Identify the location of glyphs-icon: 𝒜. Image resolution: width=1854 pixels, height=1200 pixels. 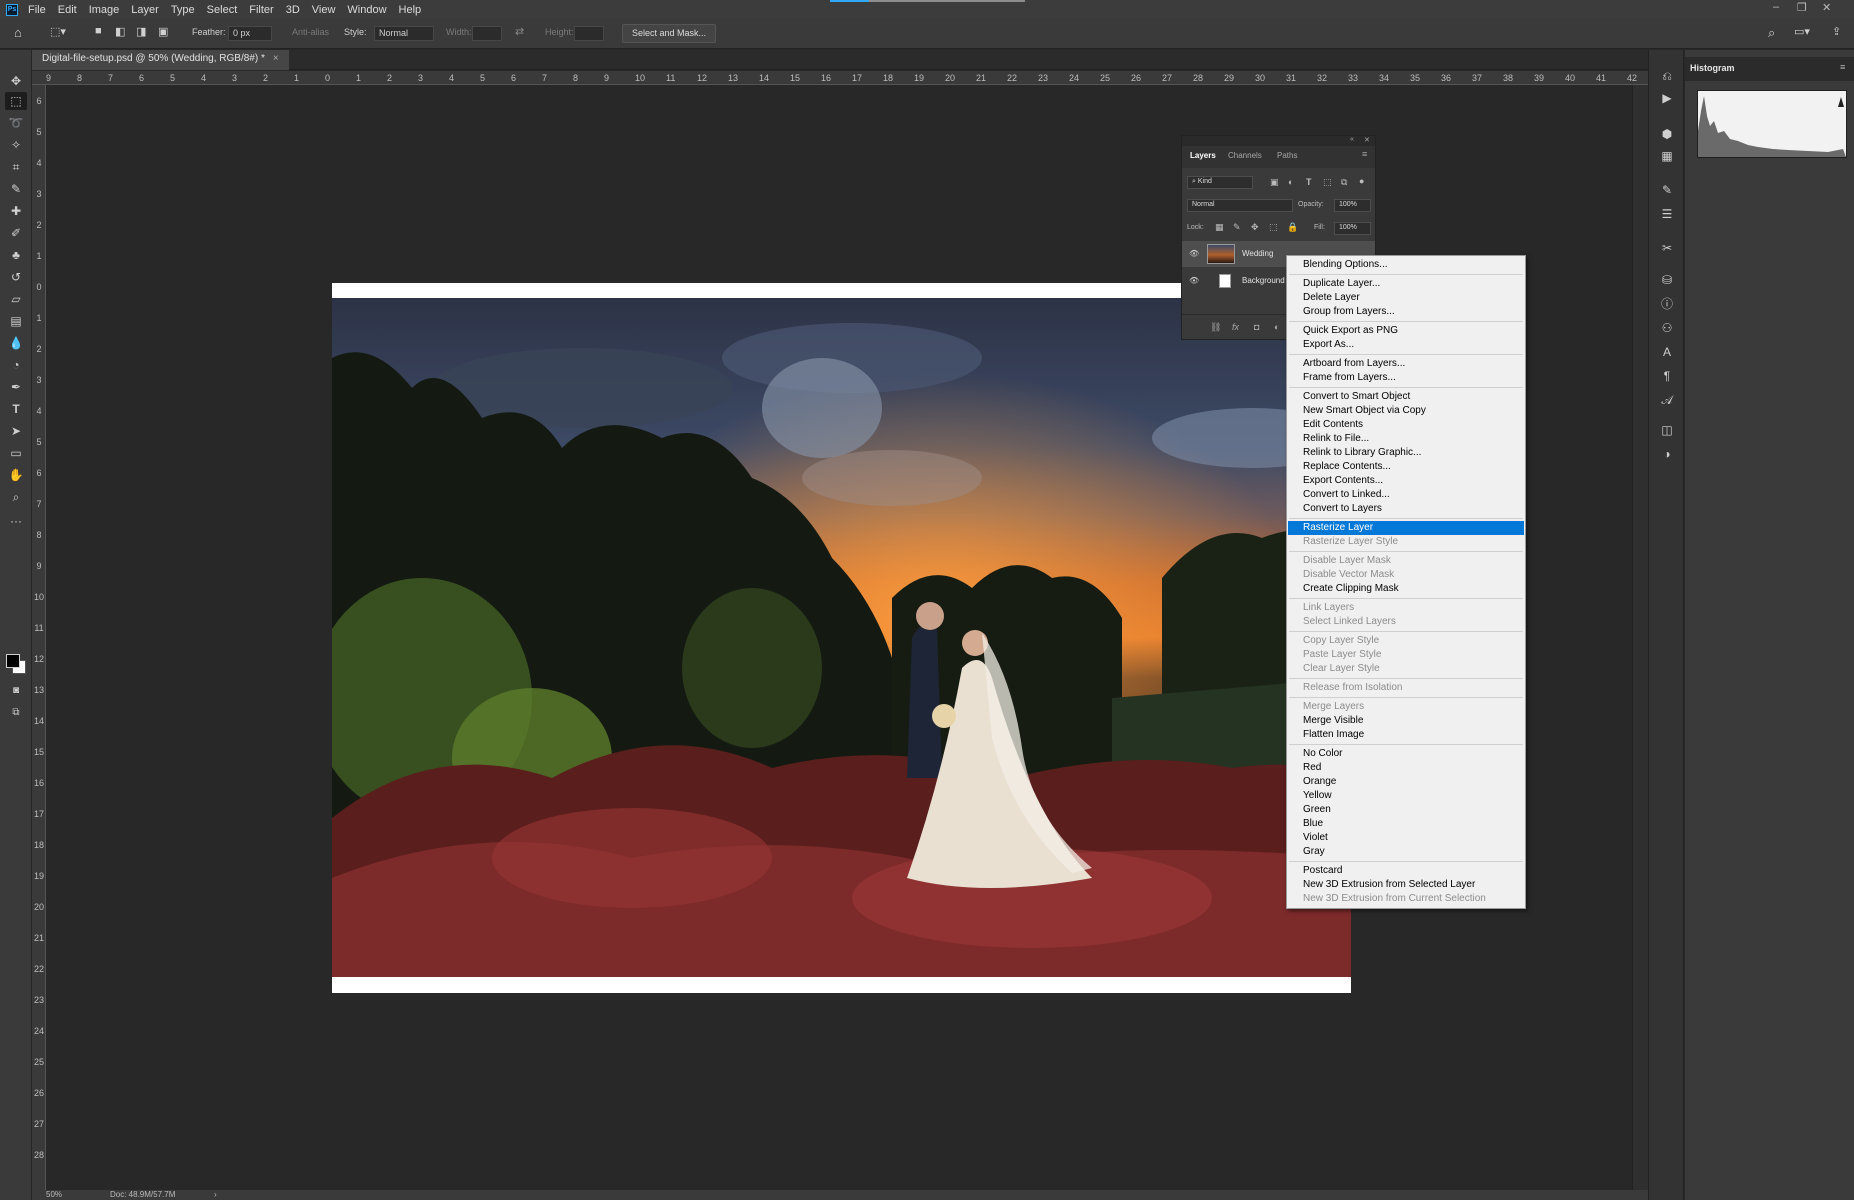
(1667, 400).